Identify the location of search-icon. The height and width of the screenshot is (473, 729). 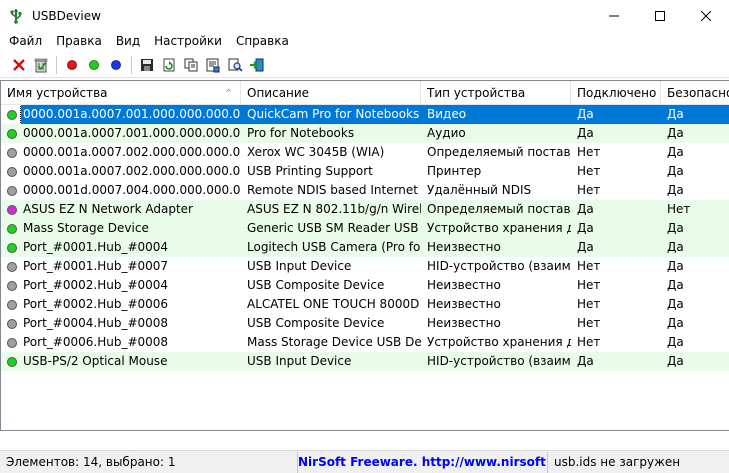
(235, 65).